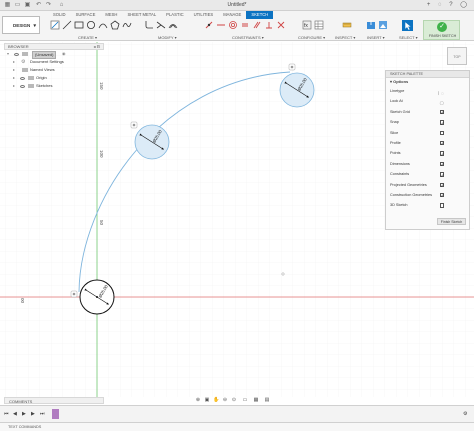 The width and height of the screenshot is (474, 432). Describe the element at coordinates (345, 37) in the screenshot. I see `inspect-menu: INSPECT ▾` at that location.